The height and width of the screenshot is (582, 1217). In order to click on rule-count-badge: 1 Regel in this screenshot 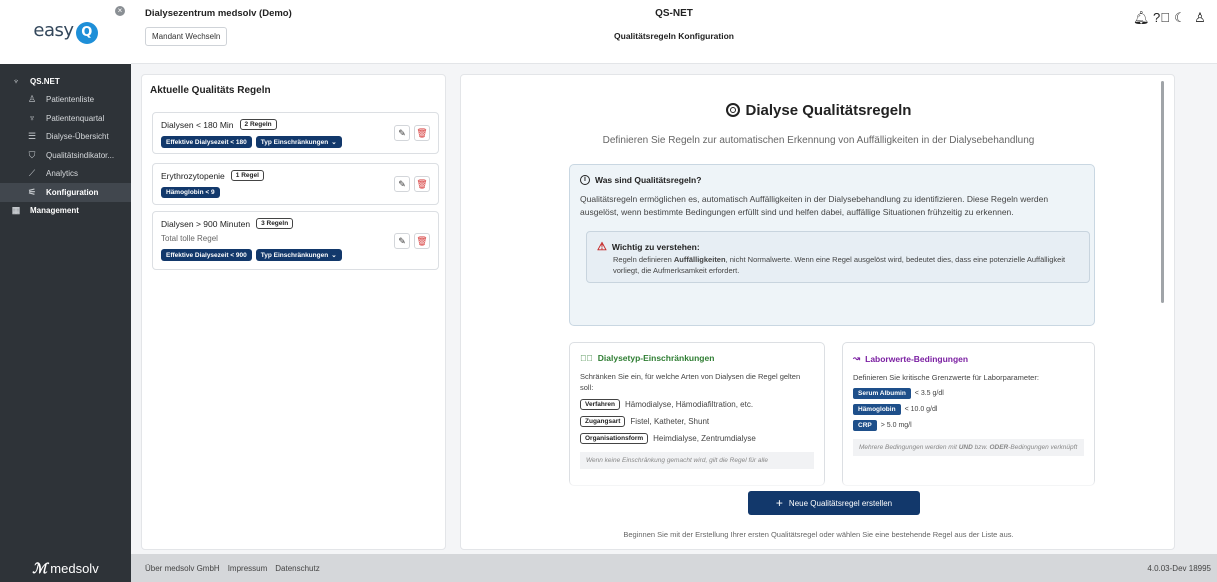, I will do `click(247, 175)`.